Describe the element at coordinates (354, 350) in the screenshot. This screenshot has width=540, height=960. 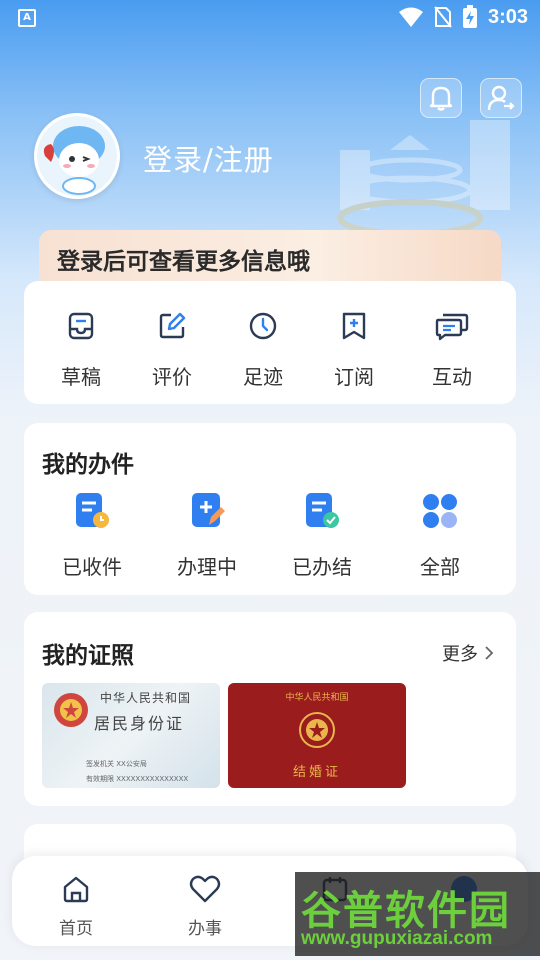
I see `quick-action-subscriptions: 订阅` at that location.